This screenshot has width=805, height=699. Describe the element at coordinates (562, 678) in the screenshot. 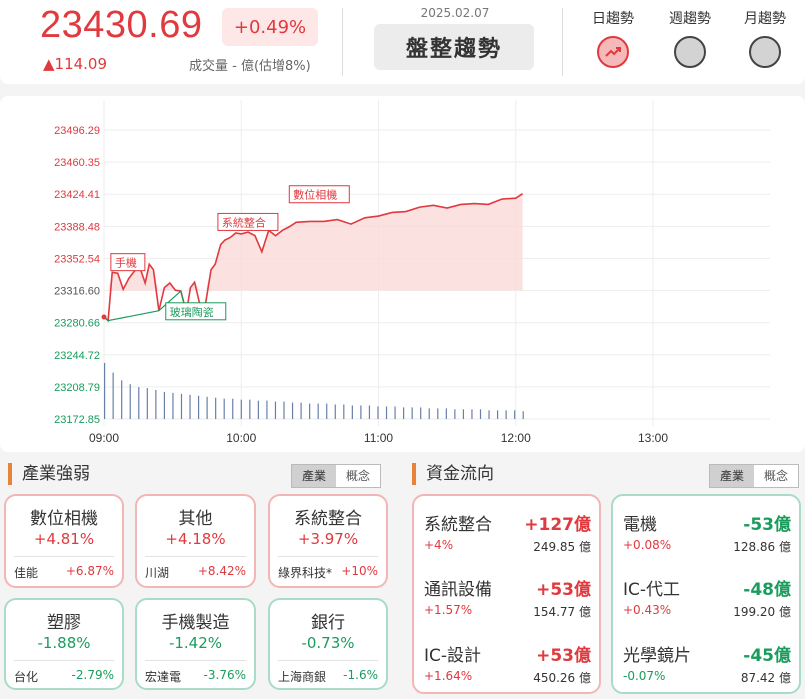

I see `flow-volume: 450.26 億` at that location.